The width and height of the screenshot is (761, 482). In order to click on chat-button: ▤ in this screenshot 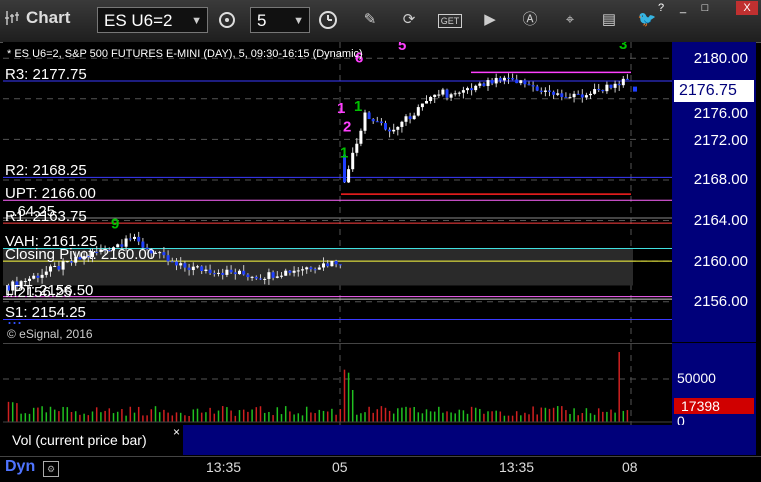, I will do `click(609, 20)`.